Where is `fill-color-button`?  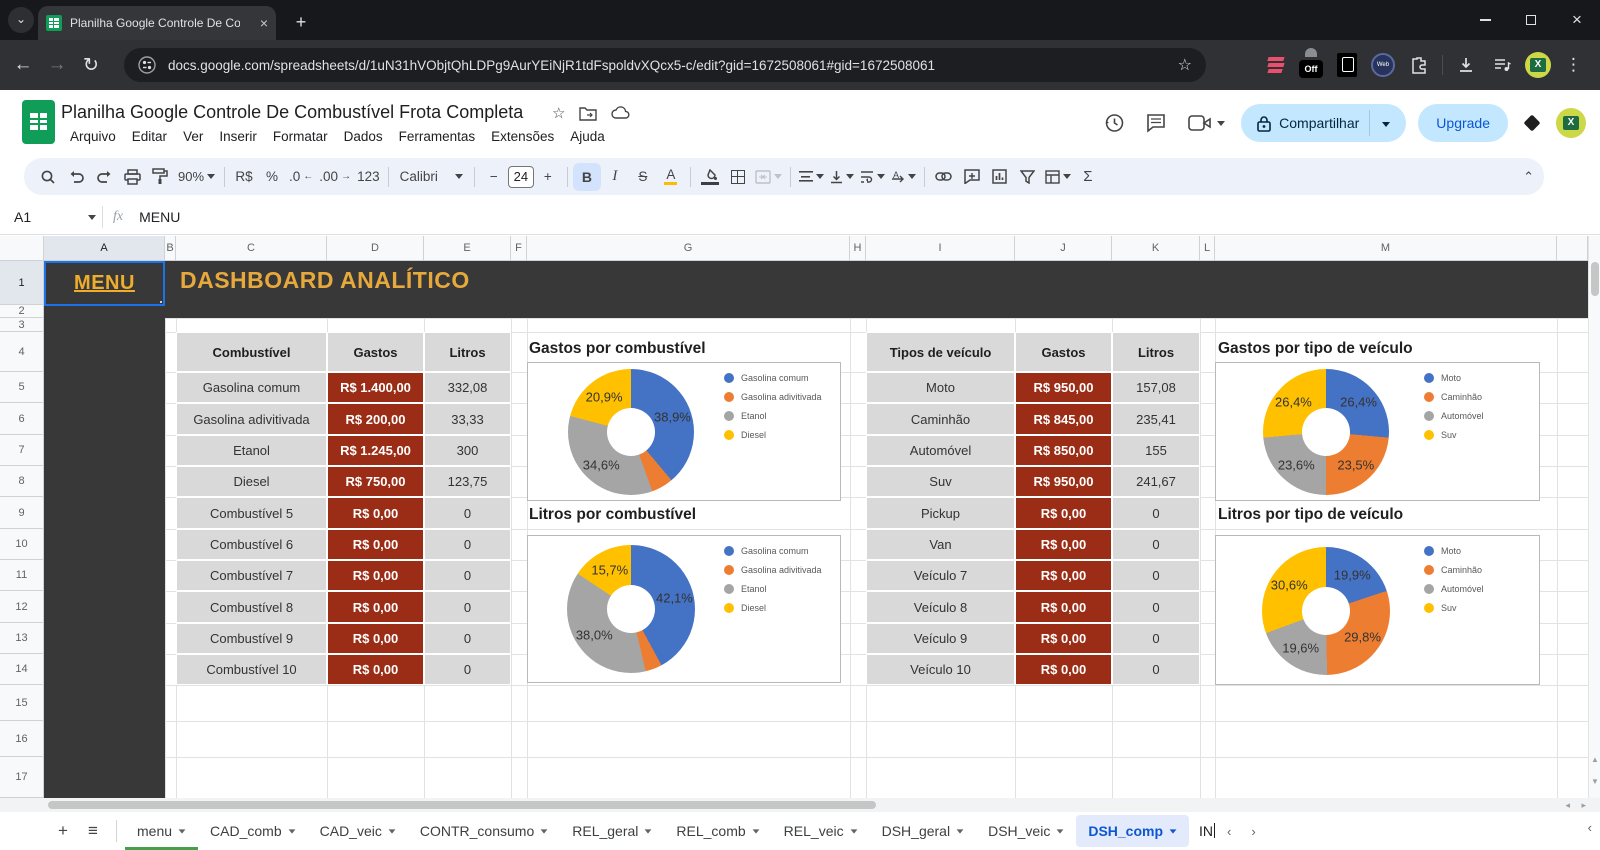
fill-color-button is located at coordinates (710, 177).